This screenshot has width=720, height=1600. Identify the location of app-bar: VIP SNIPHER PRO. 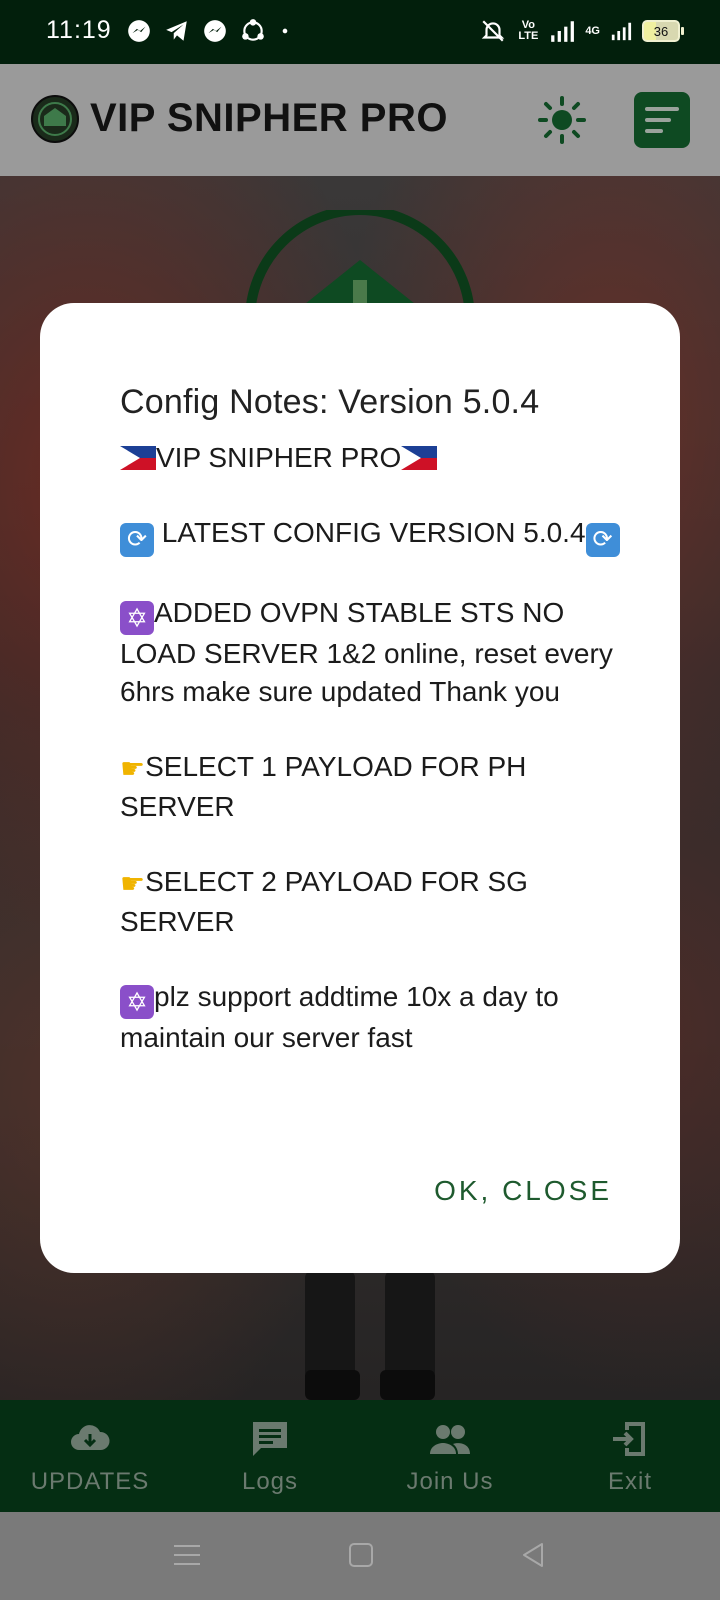
(360, 120).